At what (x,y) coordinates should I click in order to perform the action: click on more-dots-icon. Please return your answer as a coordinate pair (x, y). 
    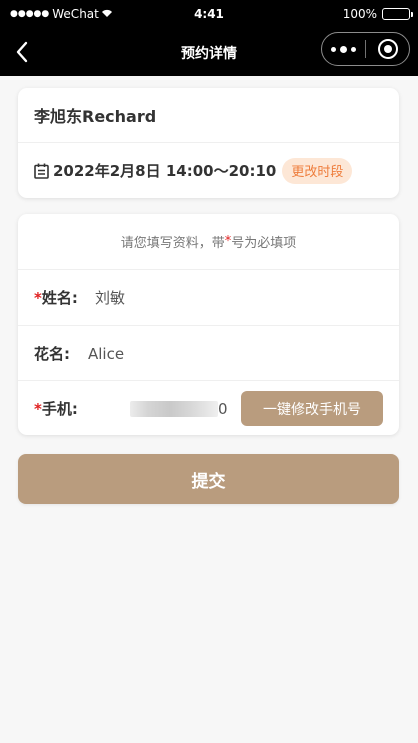
    Looking at the image, I should click on (343, 49).